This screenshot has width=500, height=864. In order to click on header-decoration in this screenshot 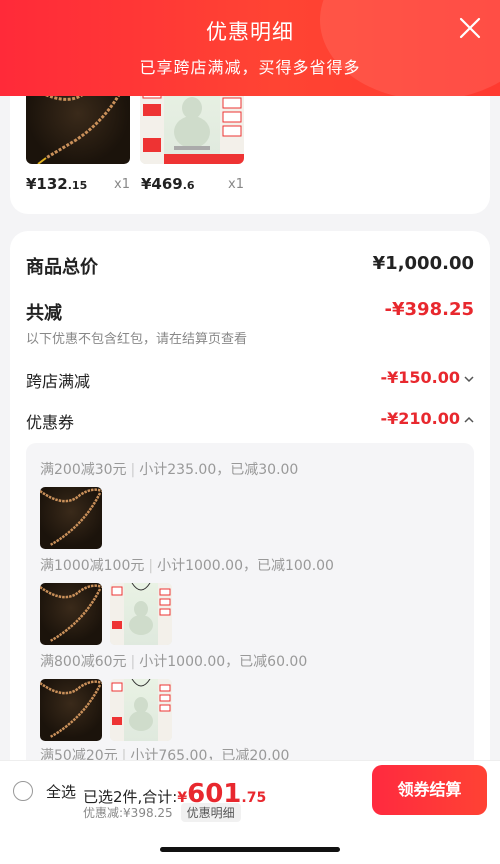, I will do `click(410, 48)`.